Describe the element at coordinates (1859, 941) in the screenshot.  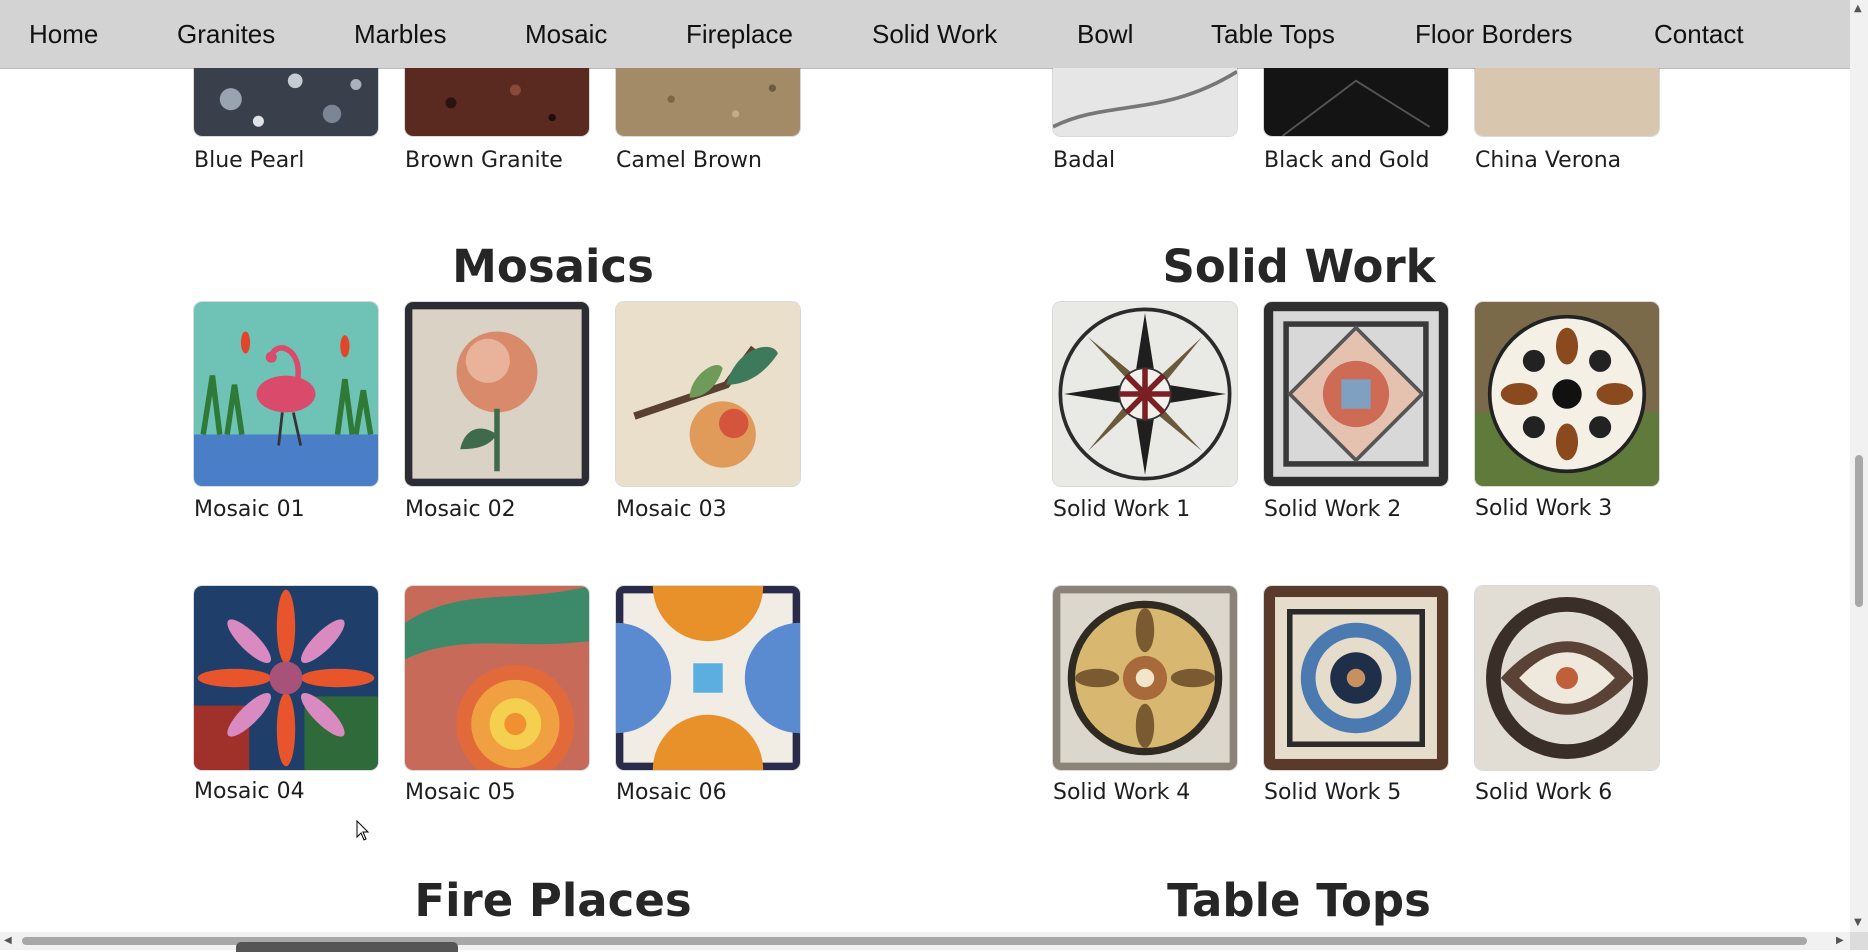
I see `scrollbar-corner` at that location.